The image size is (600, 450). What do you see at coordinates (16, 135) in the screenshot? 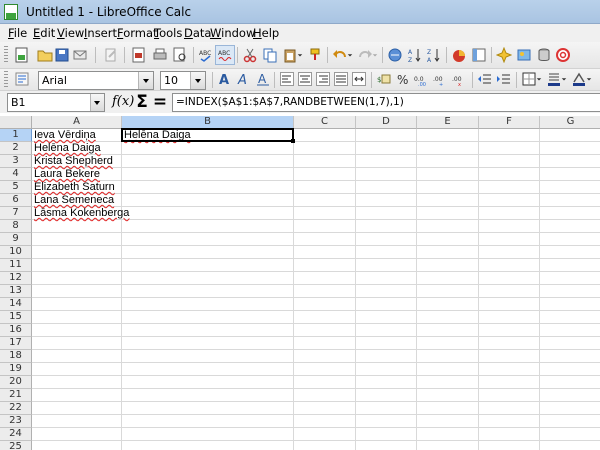
I see `row-header-1: 1` at bounding box center [16, 135].